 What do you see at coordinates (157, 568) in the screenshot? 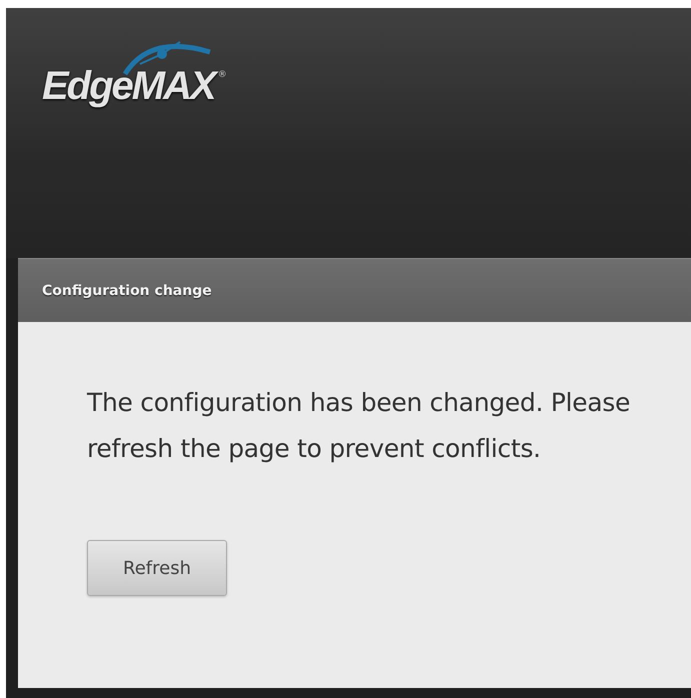
I see `refresh-button: Refresh` at bounding box center [157, 568].